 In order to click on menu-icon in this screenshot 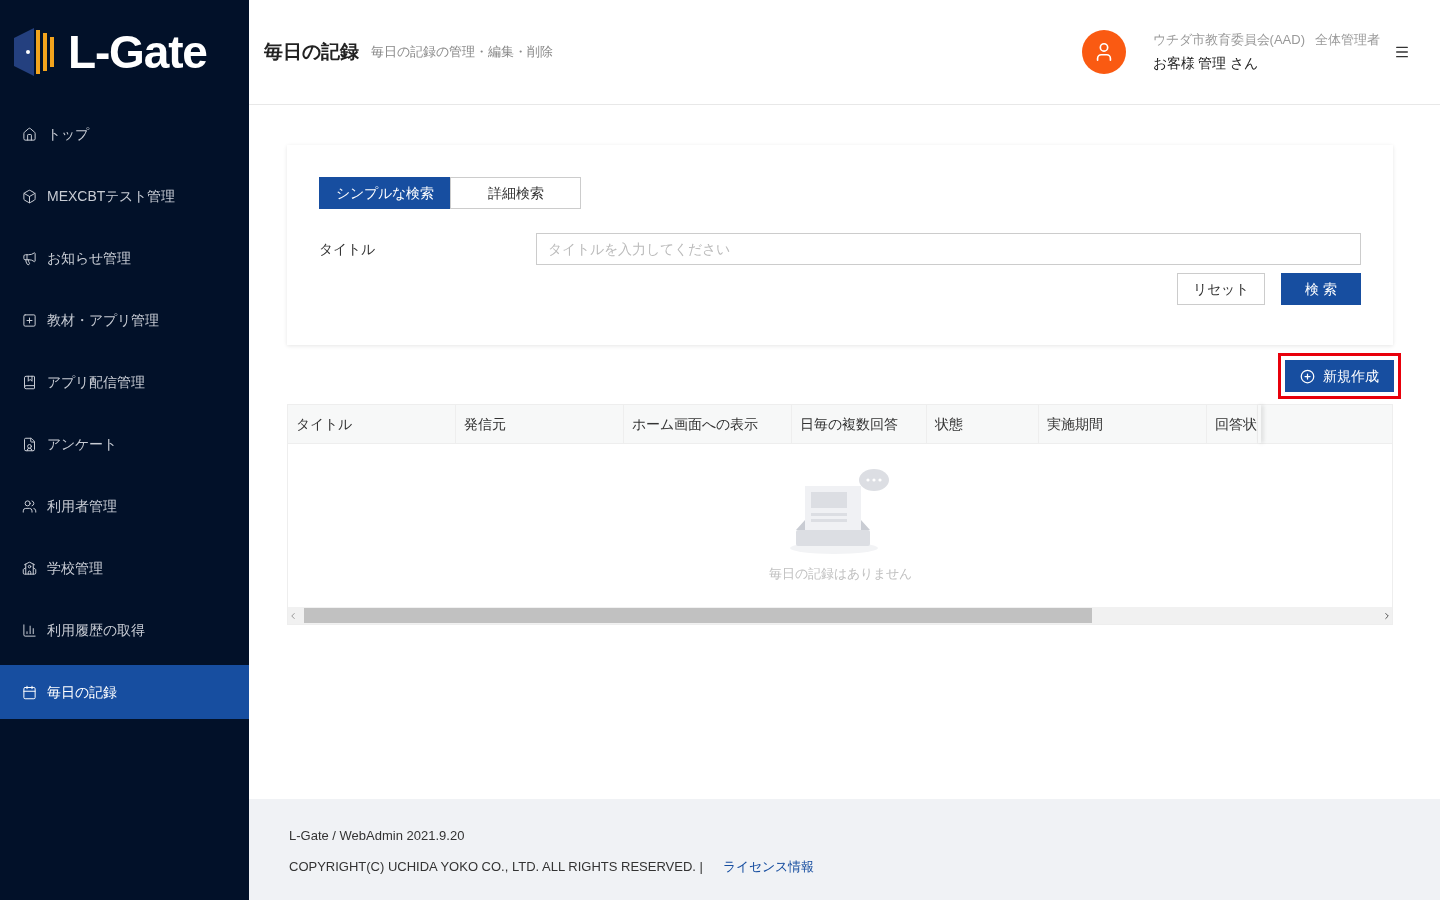, I will do `click(1402, 52)`.